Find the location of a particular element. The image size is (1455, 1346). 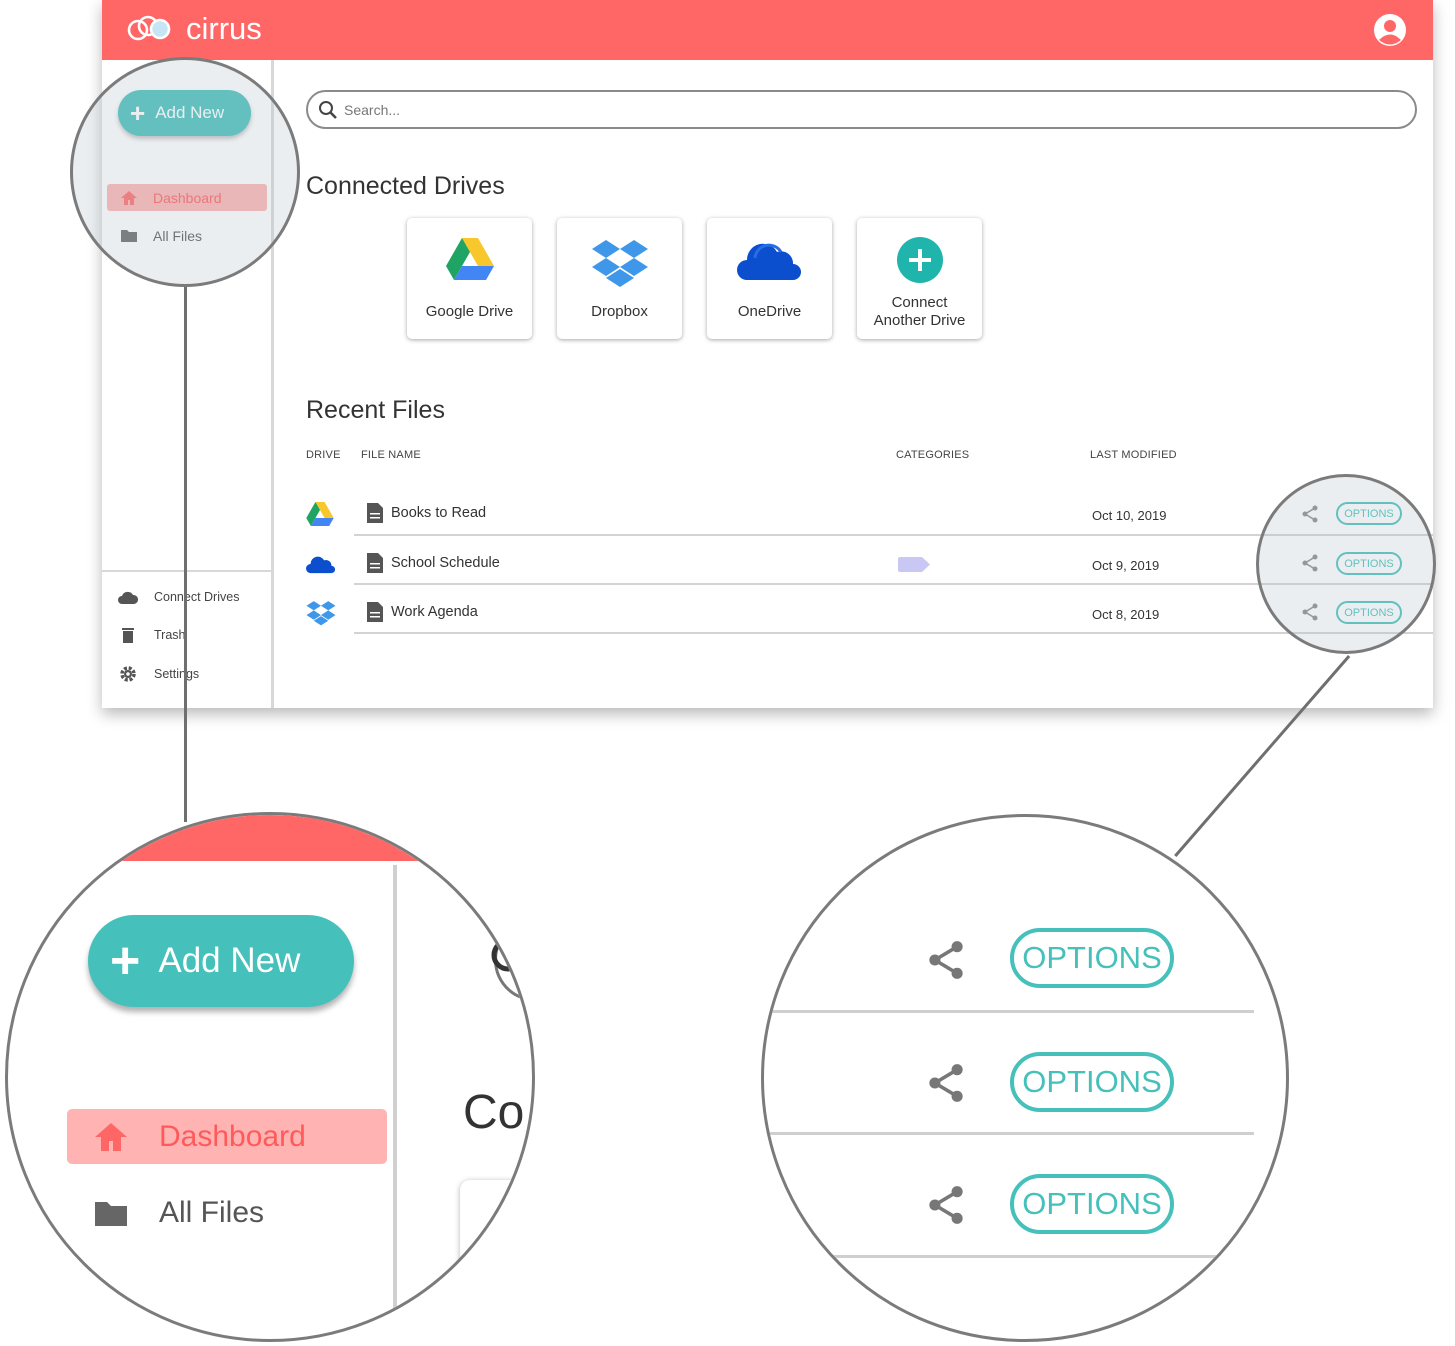

lens-indicator-sidebar is located at coordinates (185, 172).